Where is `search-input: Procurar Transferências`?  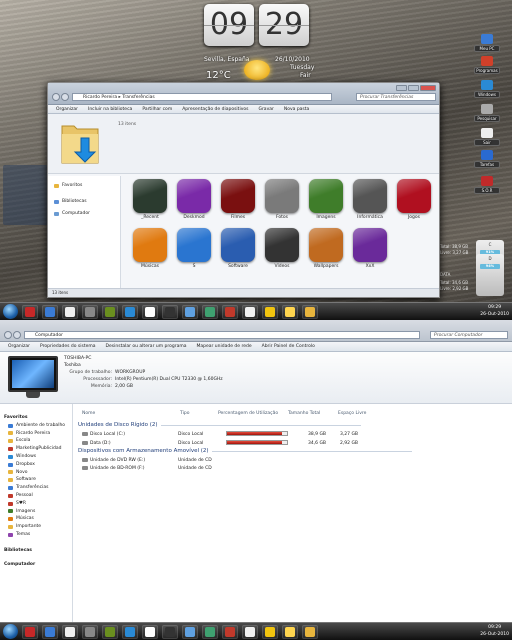
search-input: Procurar Transferências is located at coordinates (396, 97).